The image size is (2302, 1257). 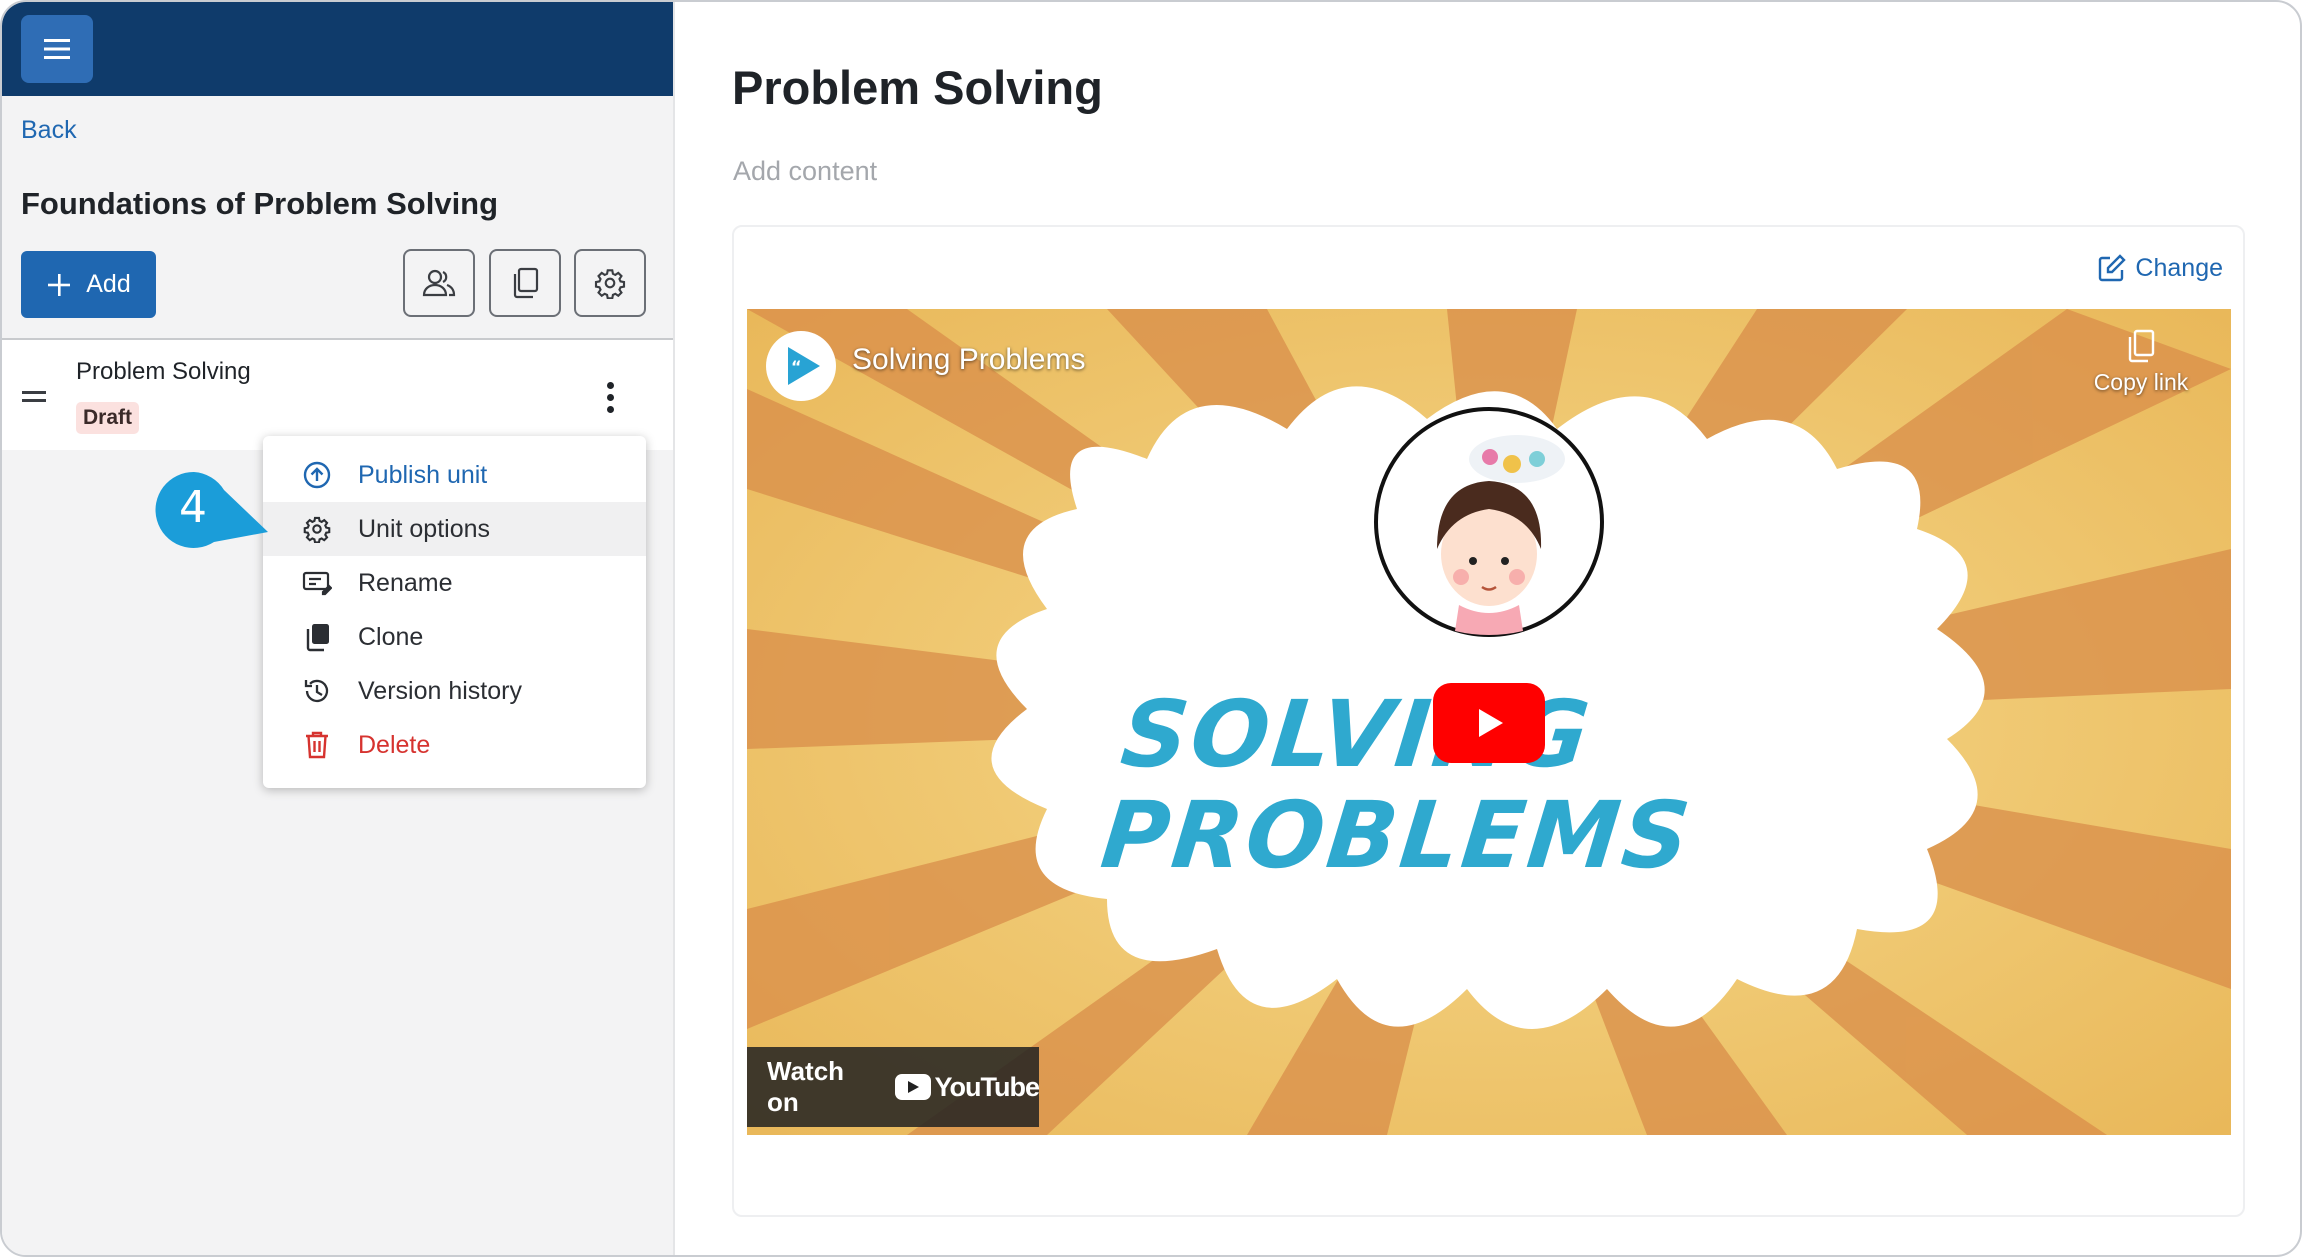 I want to click on channel-avatar: “, so click(x=801, y=366).